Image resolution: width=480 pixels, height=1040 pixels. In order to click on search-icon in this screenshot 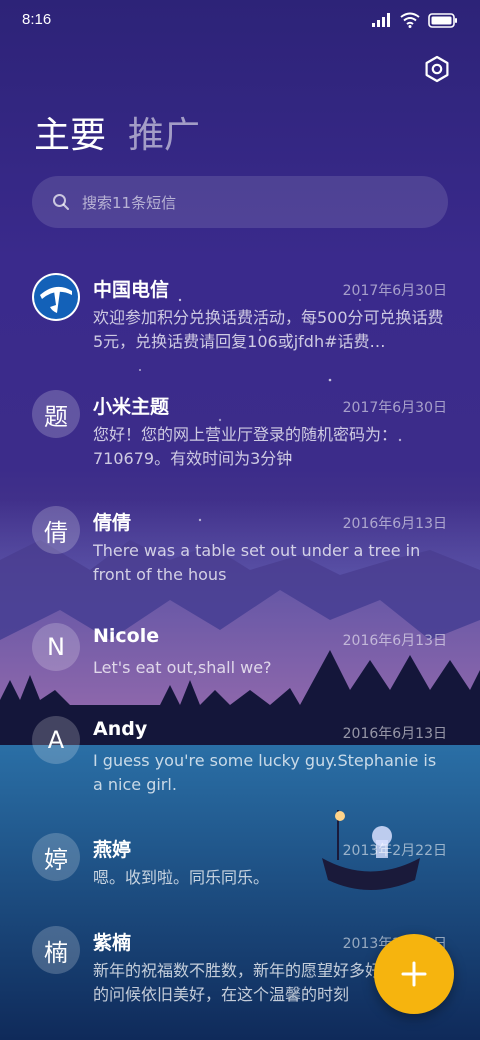, I will do `click(61, 202)`.